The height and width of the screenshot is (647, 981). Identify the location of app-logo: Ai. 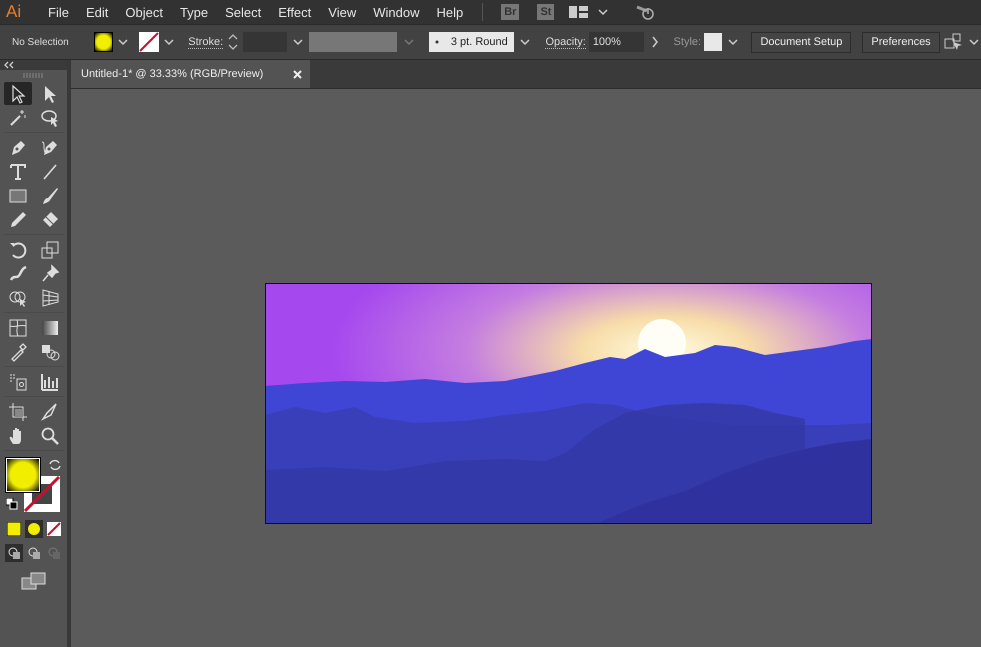
(14, 12).